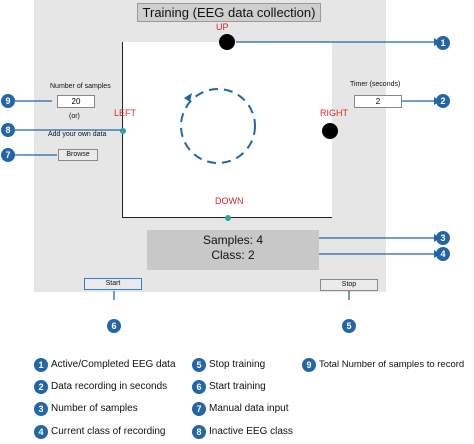 The width and height of the screenshot is (474, 444). Describe the element at coordinates (8, 155) in the screenshot. I see `callout-7: 7` at that location.